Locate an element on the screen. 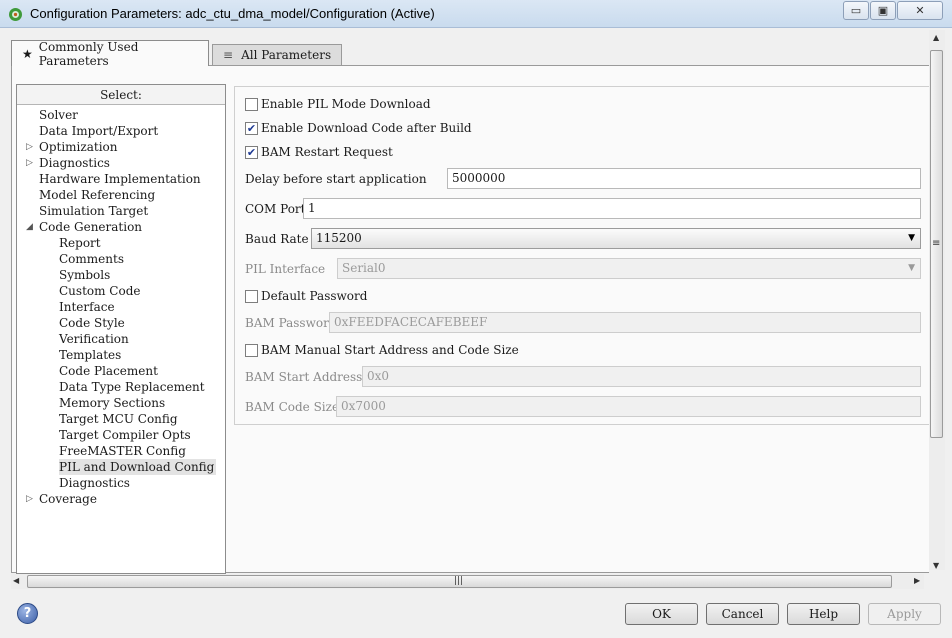 The height and width of the screenshot is (638, 952). tree-item: Data Import/Export is located at coordinates (98, 131).